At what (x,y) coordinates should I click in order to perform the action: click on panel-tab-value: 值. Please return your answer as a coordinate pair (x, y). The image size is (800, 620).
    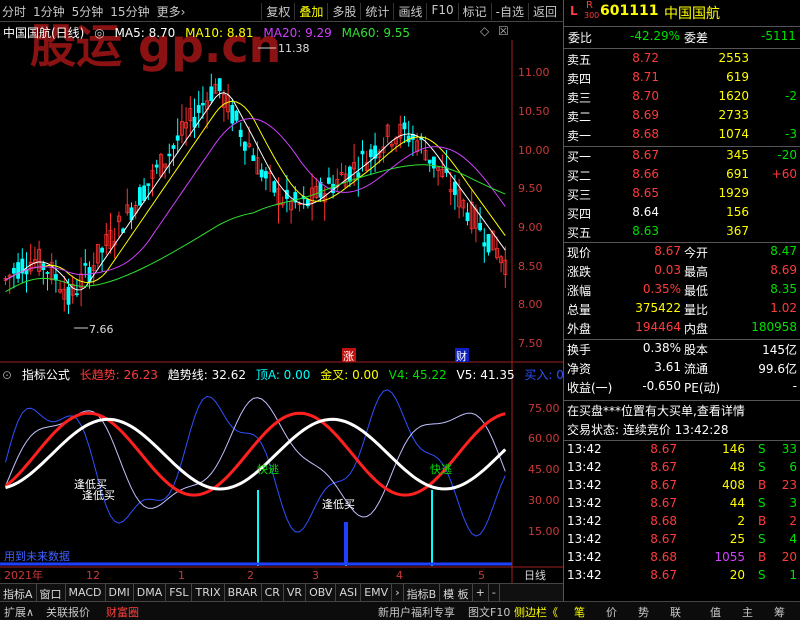
    Looking at the image, I should click on (715, 612).